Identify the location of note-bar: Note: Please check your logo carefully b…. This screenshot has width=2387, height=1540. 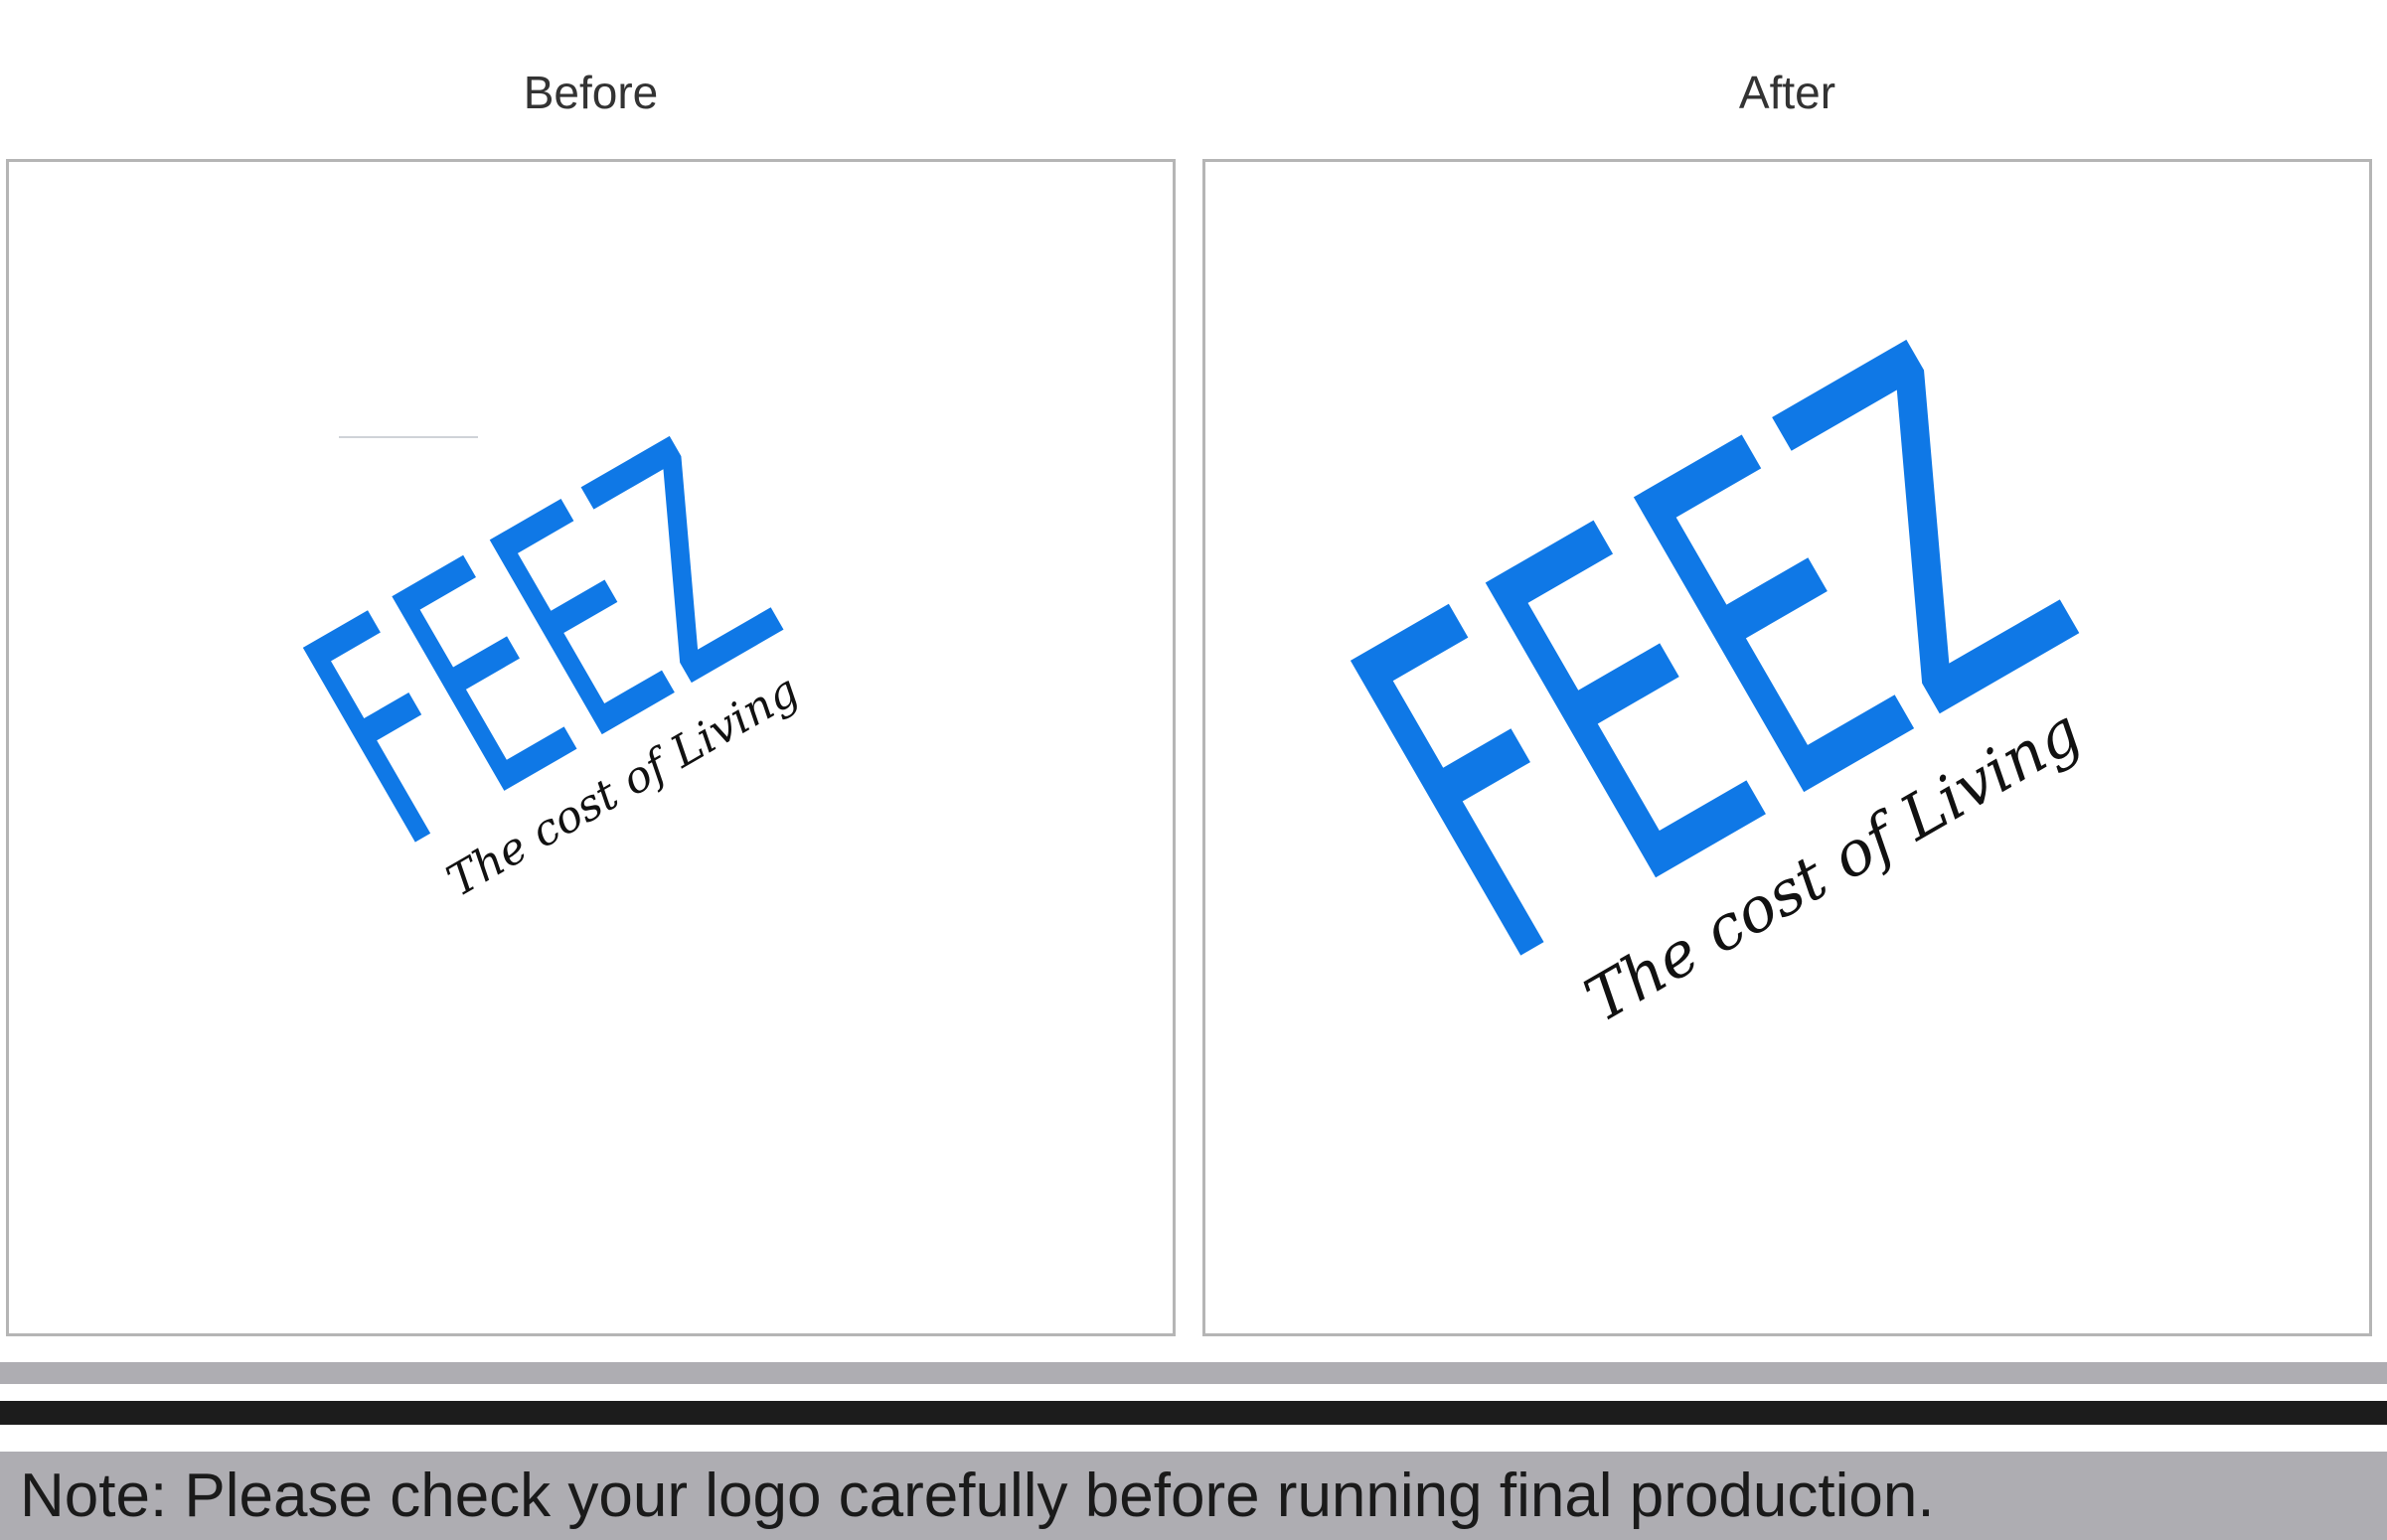
(1193, 1496).